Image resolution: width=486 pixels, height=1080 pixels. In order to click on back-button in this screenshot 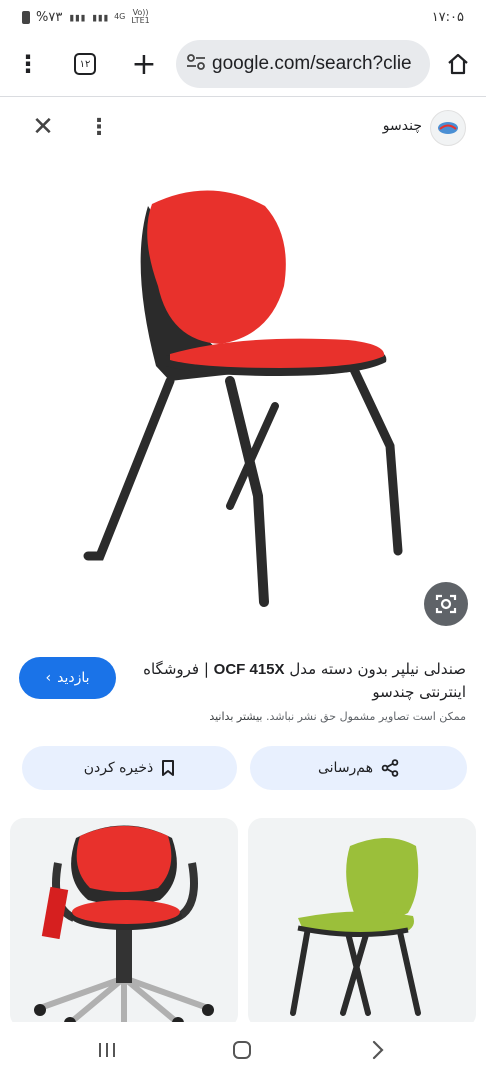, I will do `click(378, 1050)`.